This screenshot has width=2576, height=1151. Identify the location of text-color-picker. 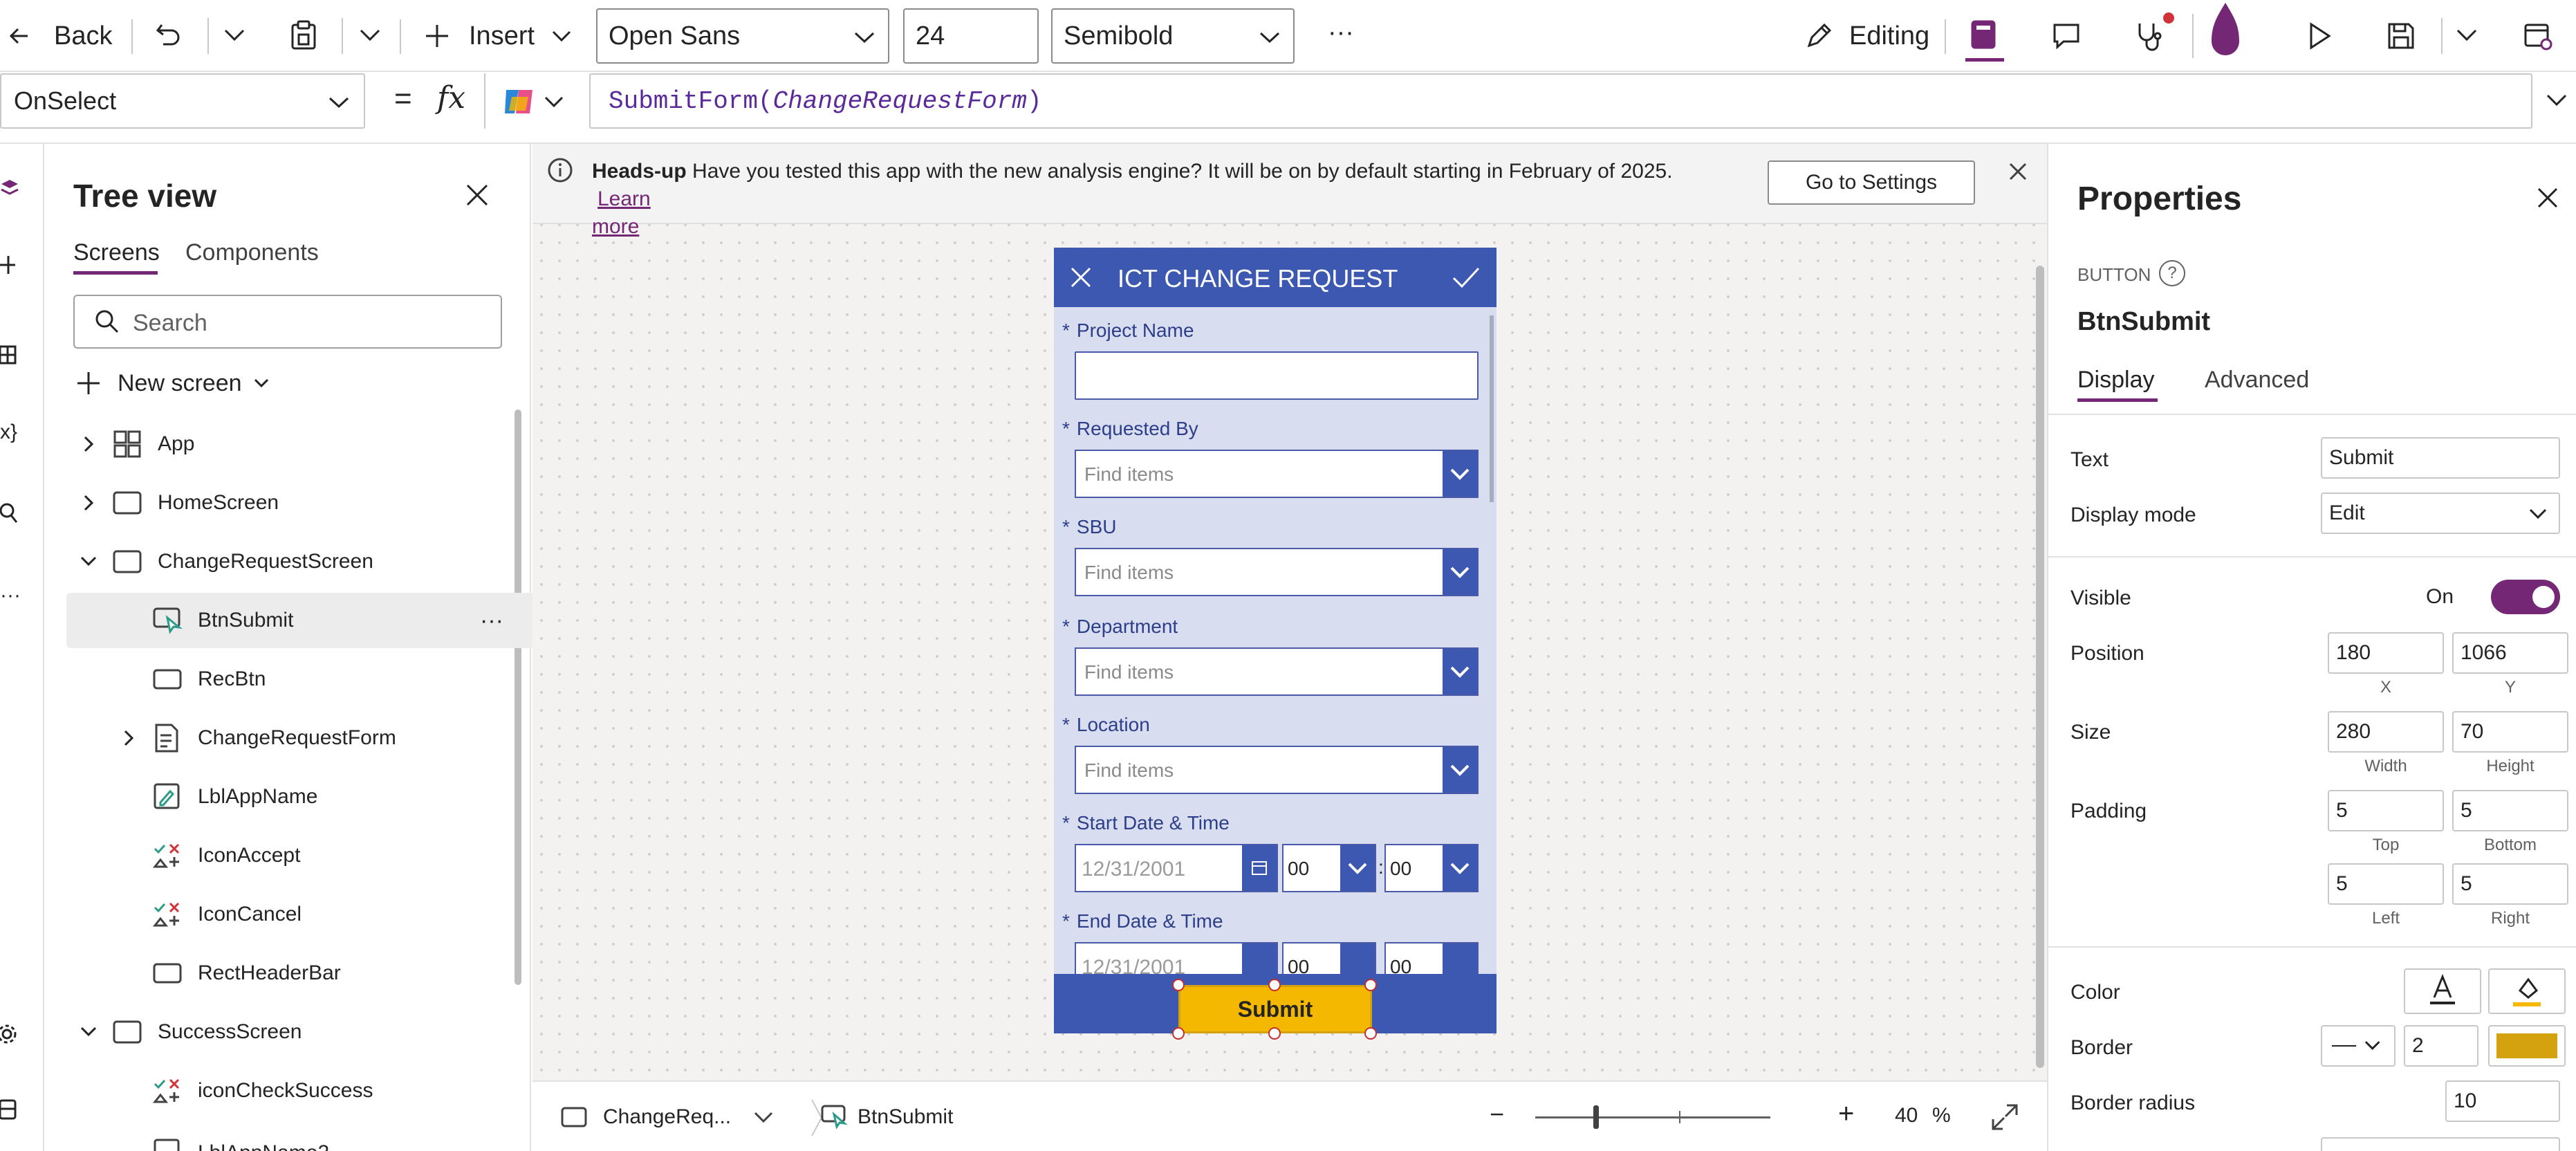
(2443, 991).